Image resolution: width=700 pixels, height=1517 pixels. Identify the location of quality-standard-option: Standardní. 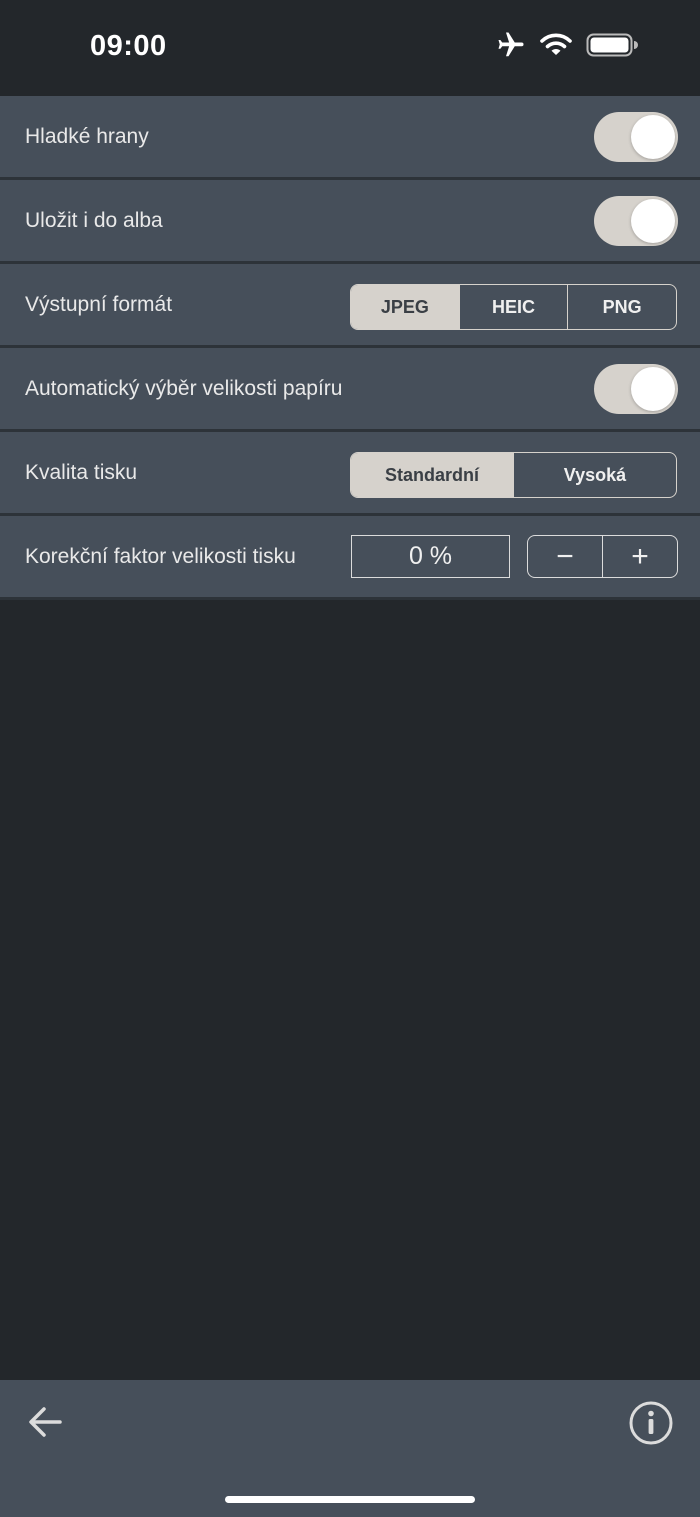
(432, 475).